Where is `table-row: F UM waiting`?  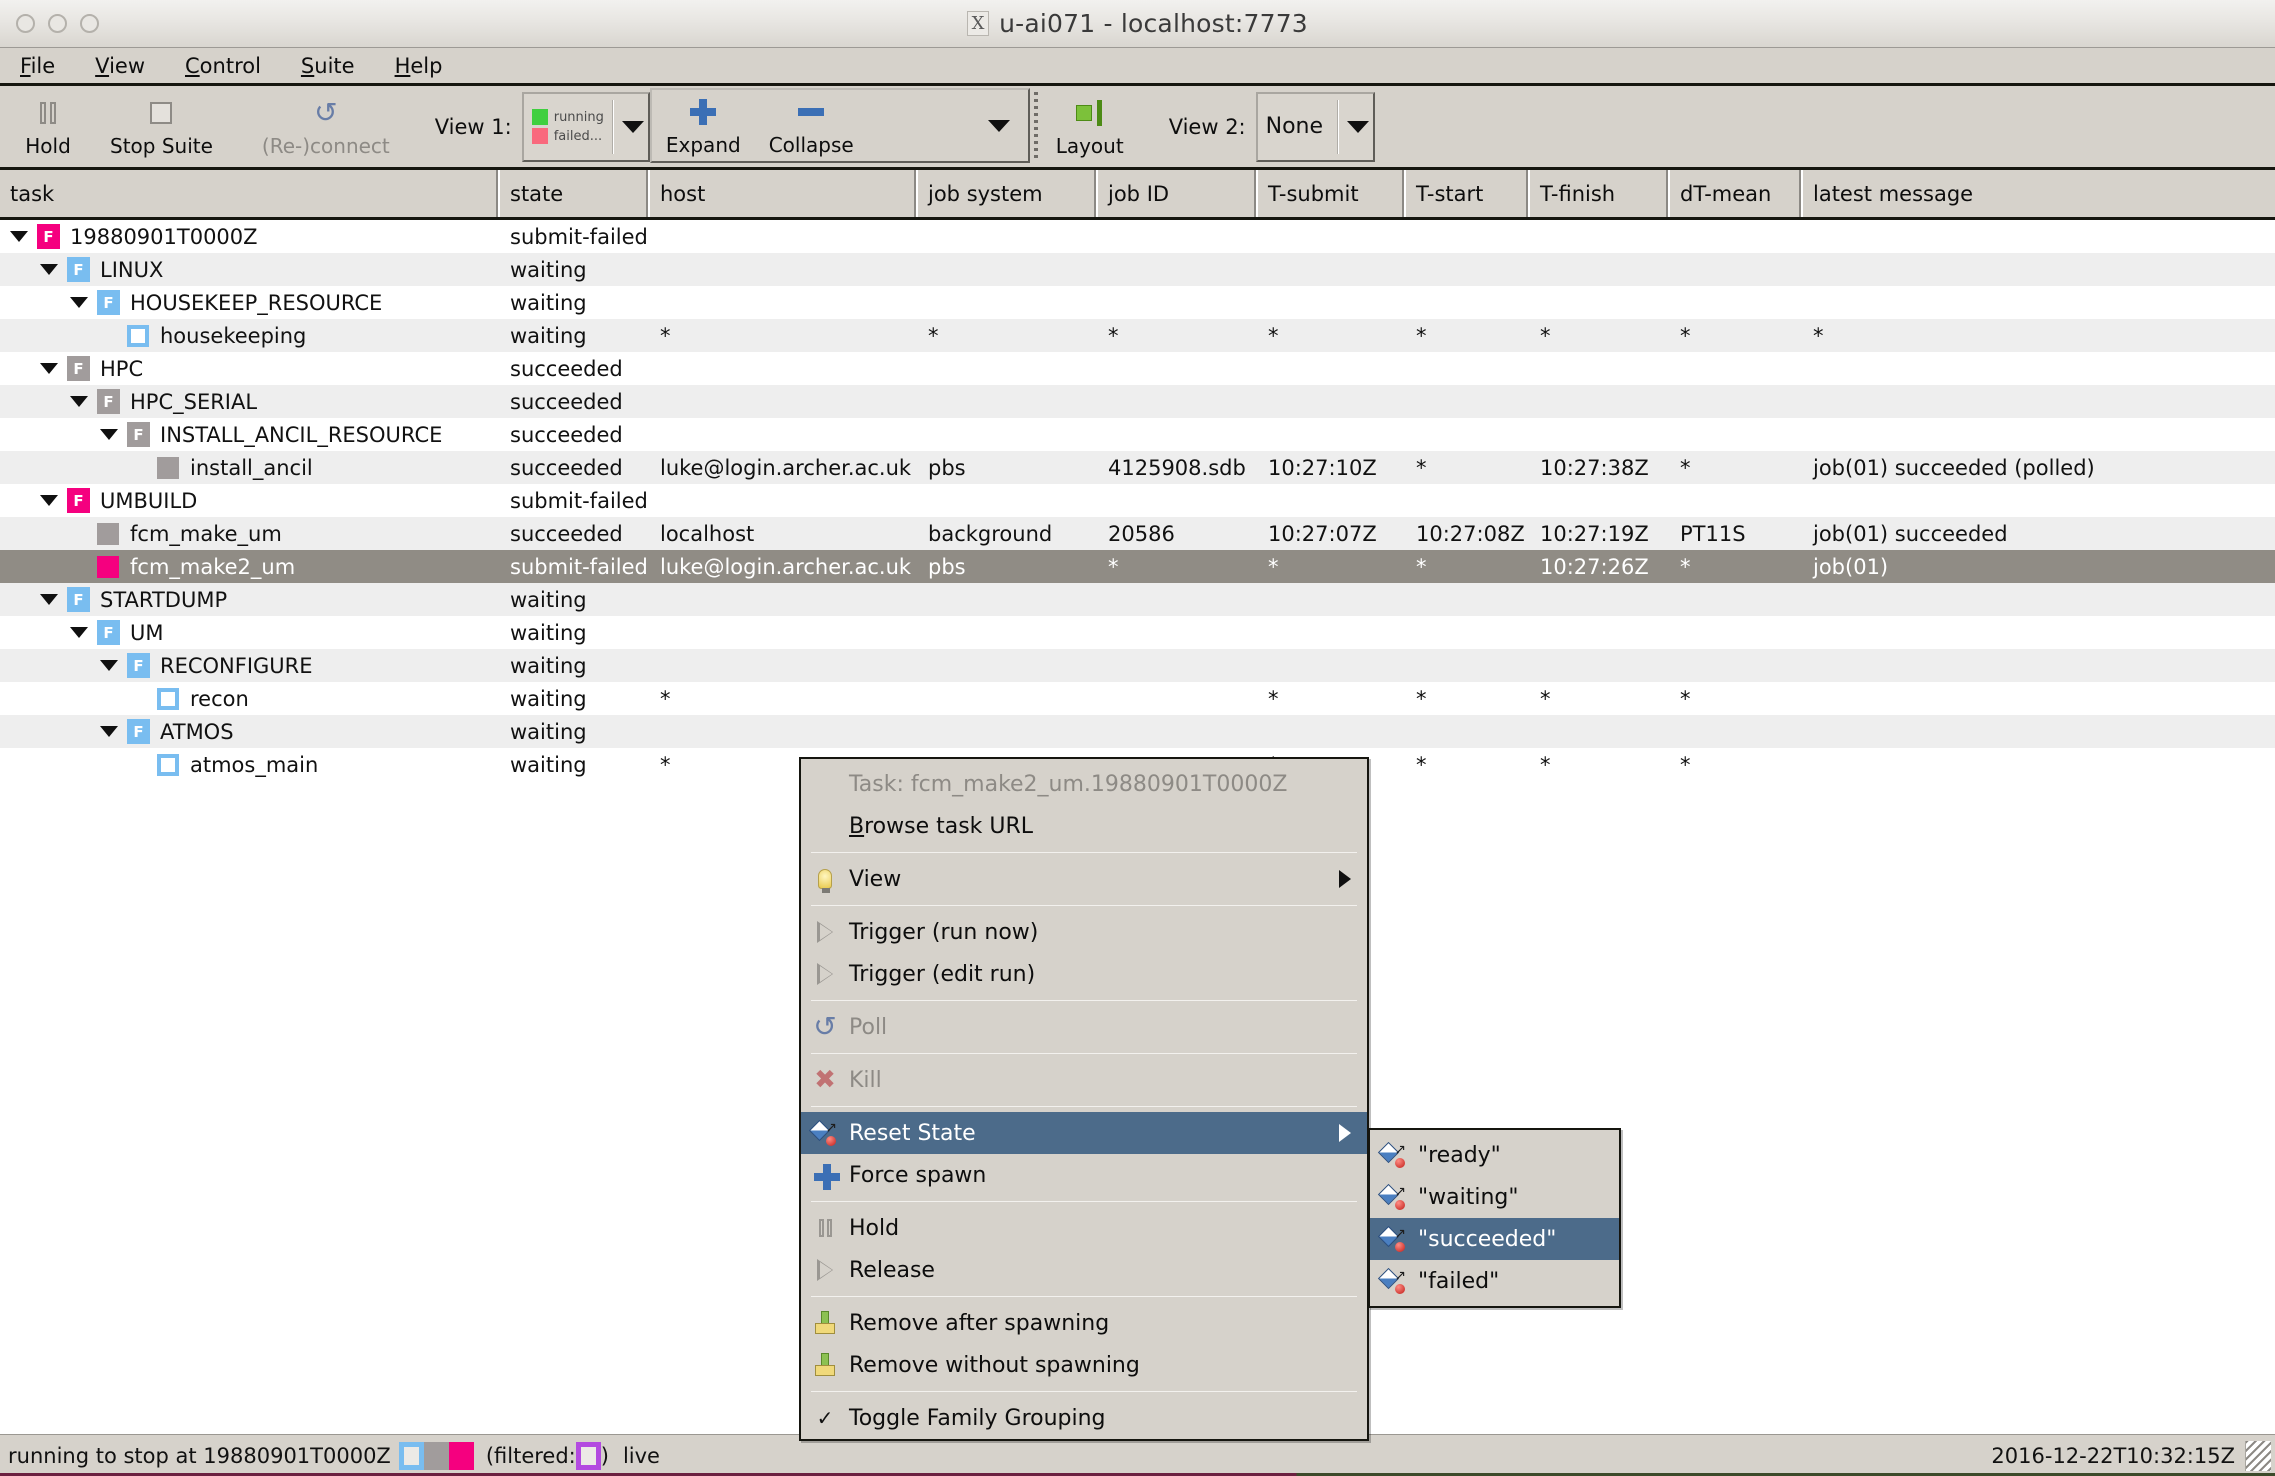 table-row: F UM waiting is located at coordinates (1137, 632).